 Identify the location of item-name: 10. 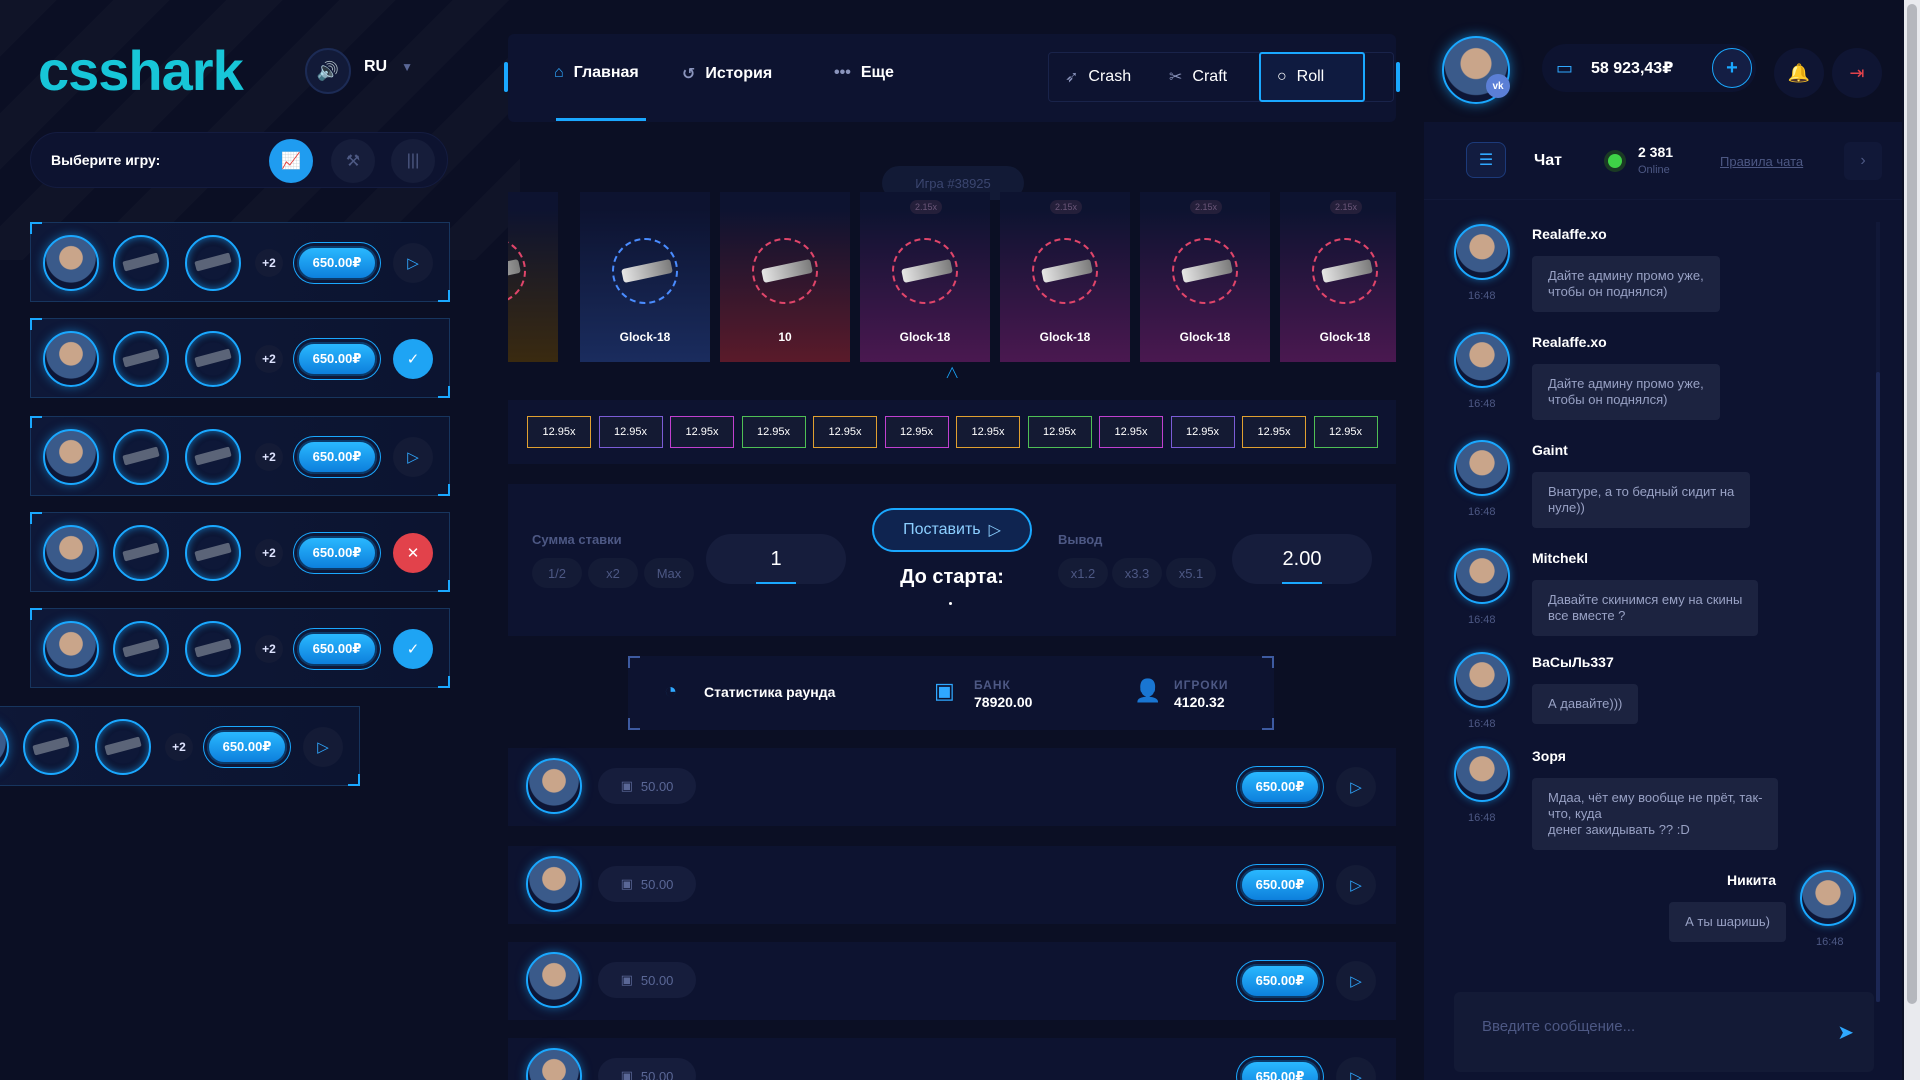
(785, 337).